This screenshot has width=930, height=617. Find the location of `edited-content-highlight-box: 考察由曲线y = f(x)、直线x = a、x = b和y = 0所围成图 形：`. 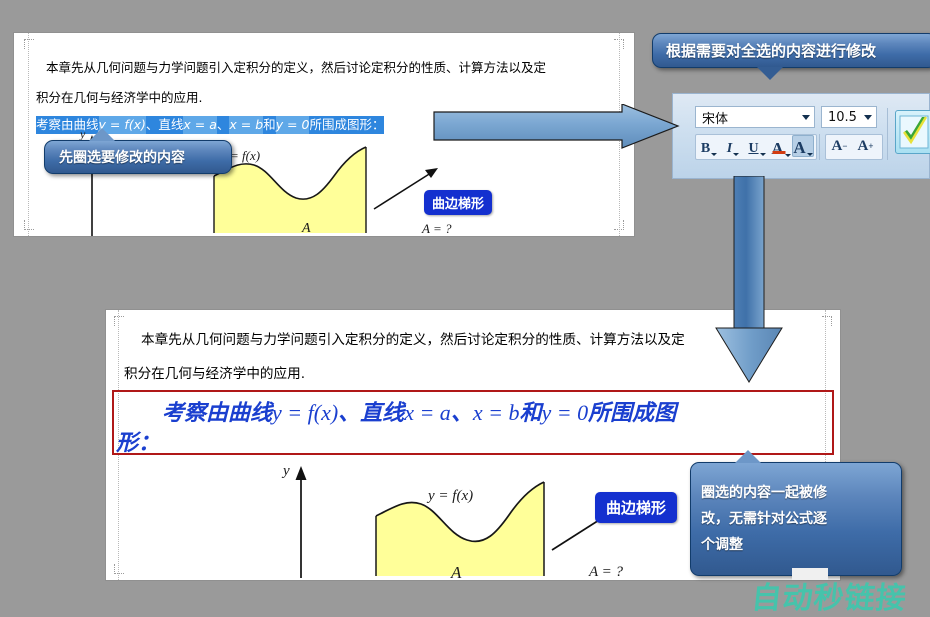

edited-content-highlight-box: 考察由曲线y = f(x)、直线x = a、x = b和y = 0所围成图 形： is located at coordinates (473, 423).